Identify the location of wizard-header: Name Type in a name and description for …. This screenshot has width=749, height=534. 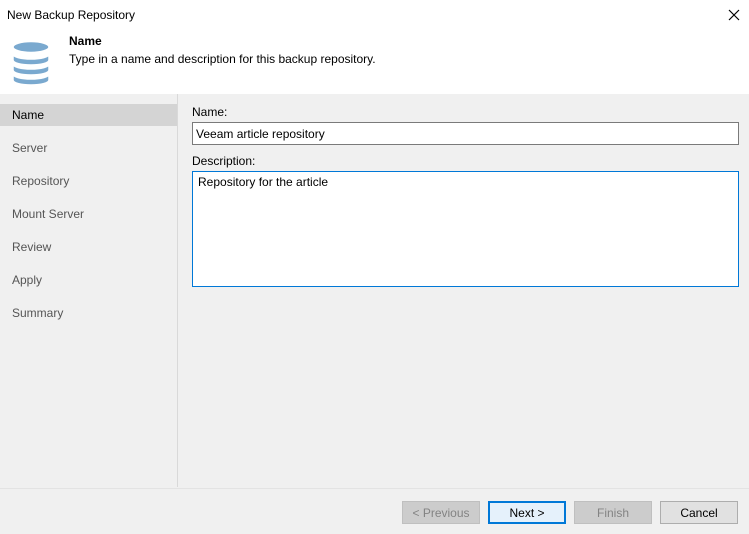
(374, 62).